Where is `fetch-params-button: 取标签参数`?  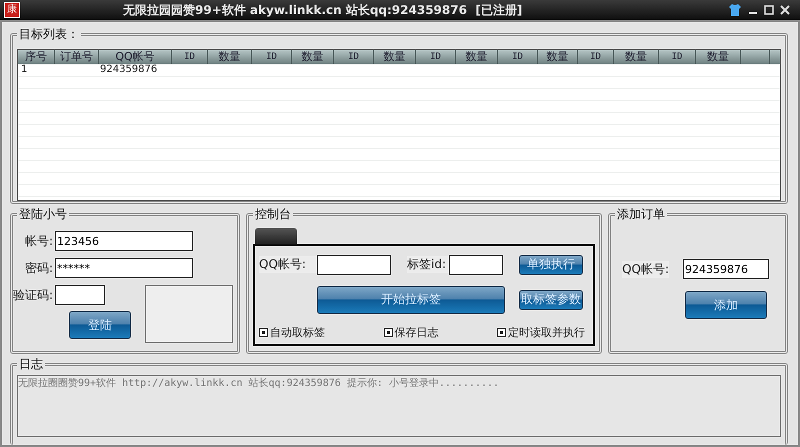
fetch-params-button: 取标签参数 is located at coordinates (551, 300).